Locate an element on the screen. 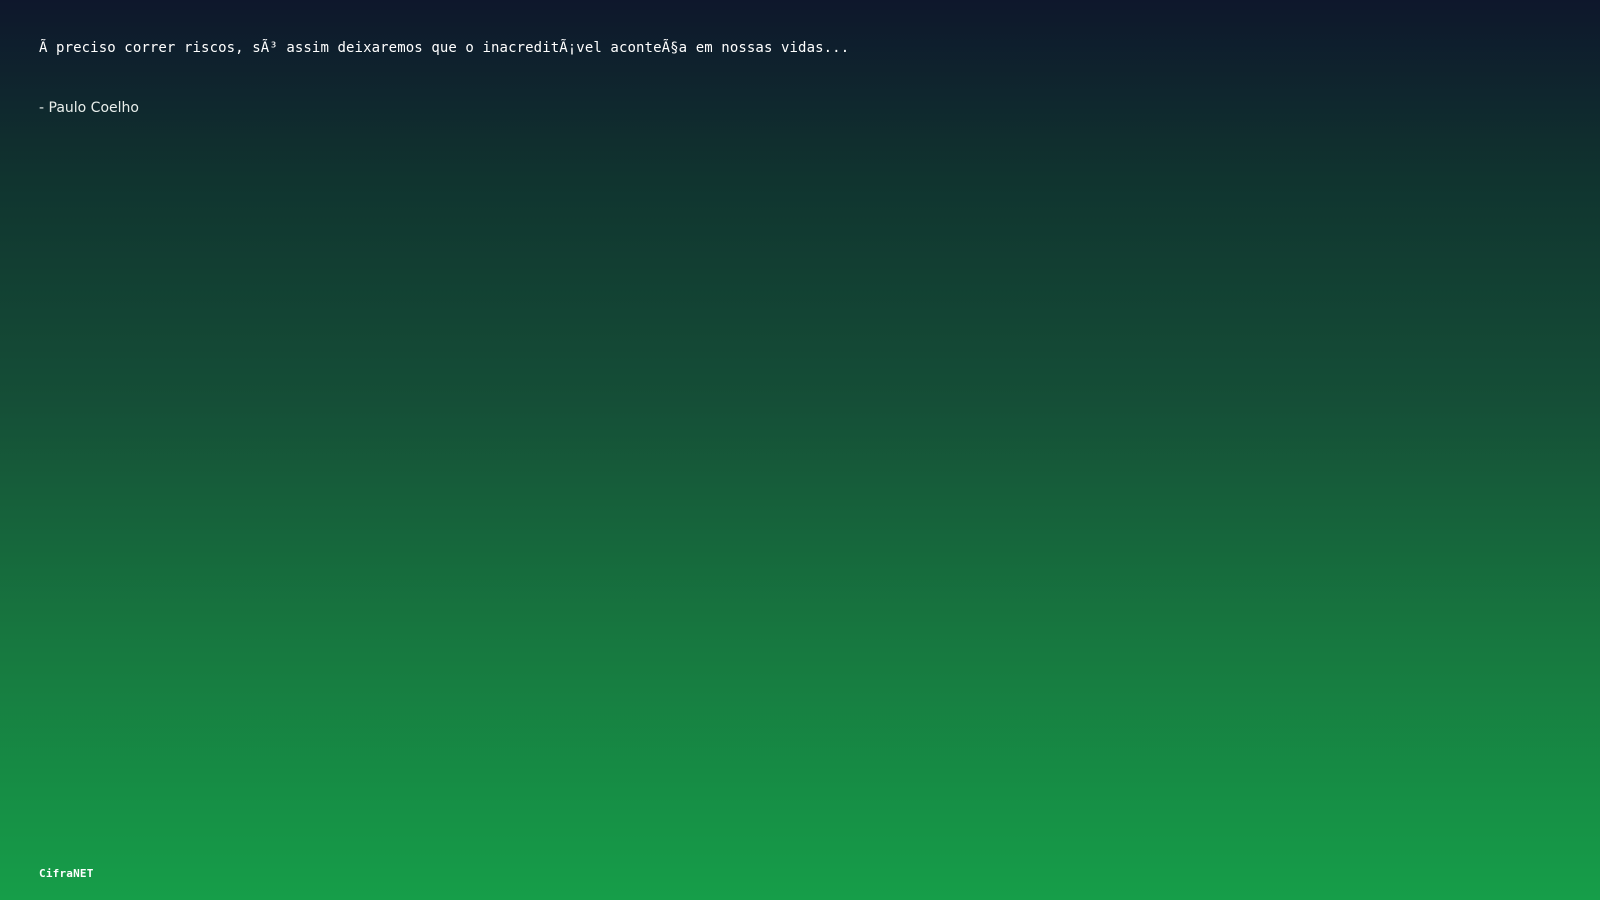 This screenshot has height=900, width=1600. quote-author: - Paulo Coelho is located at coordinates (89, 108).